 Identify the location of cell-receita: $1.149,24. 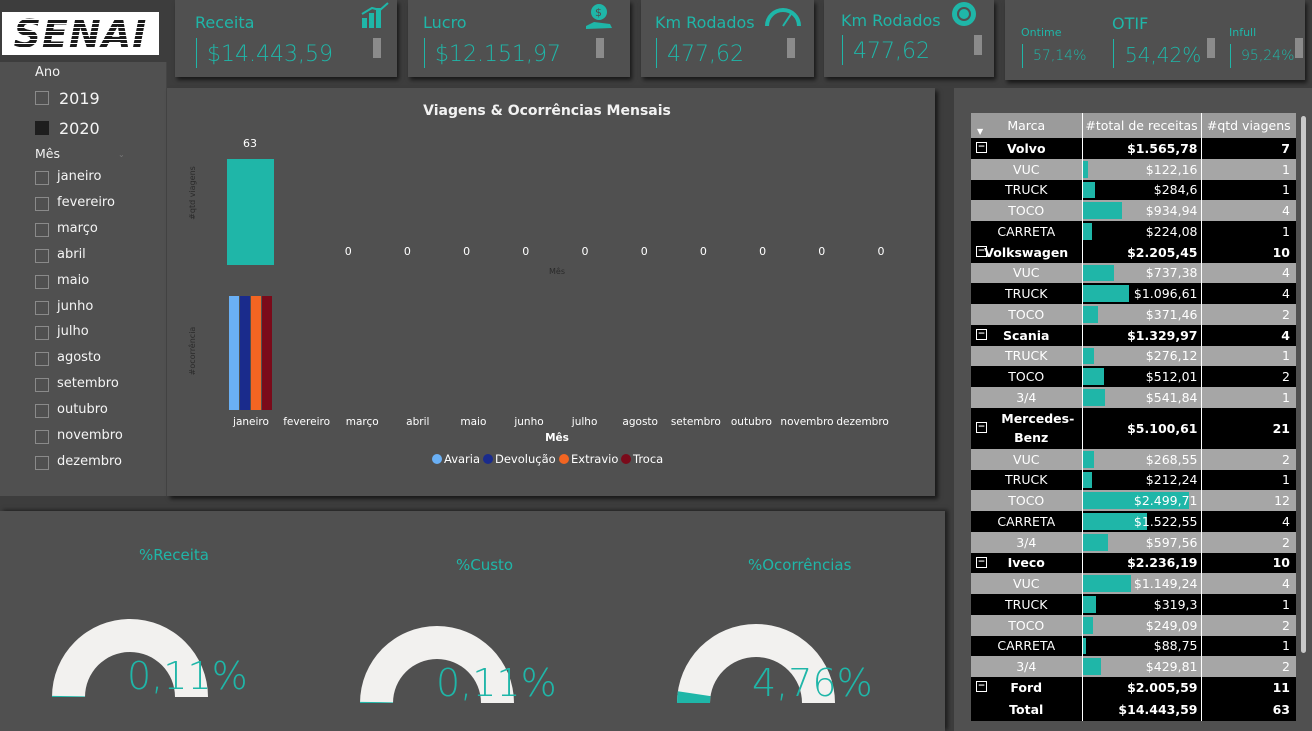
(1142, 583).